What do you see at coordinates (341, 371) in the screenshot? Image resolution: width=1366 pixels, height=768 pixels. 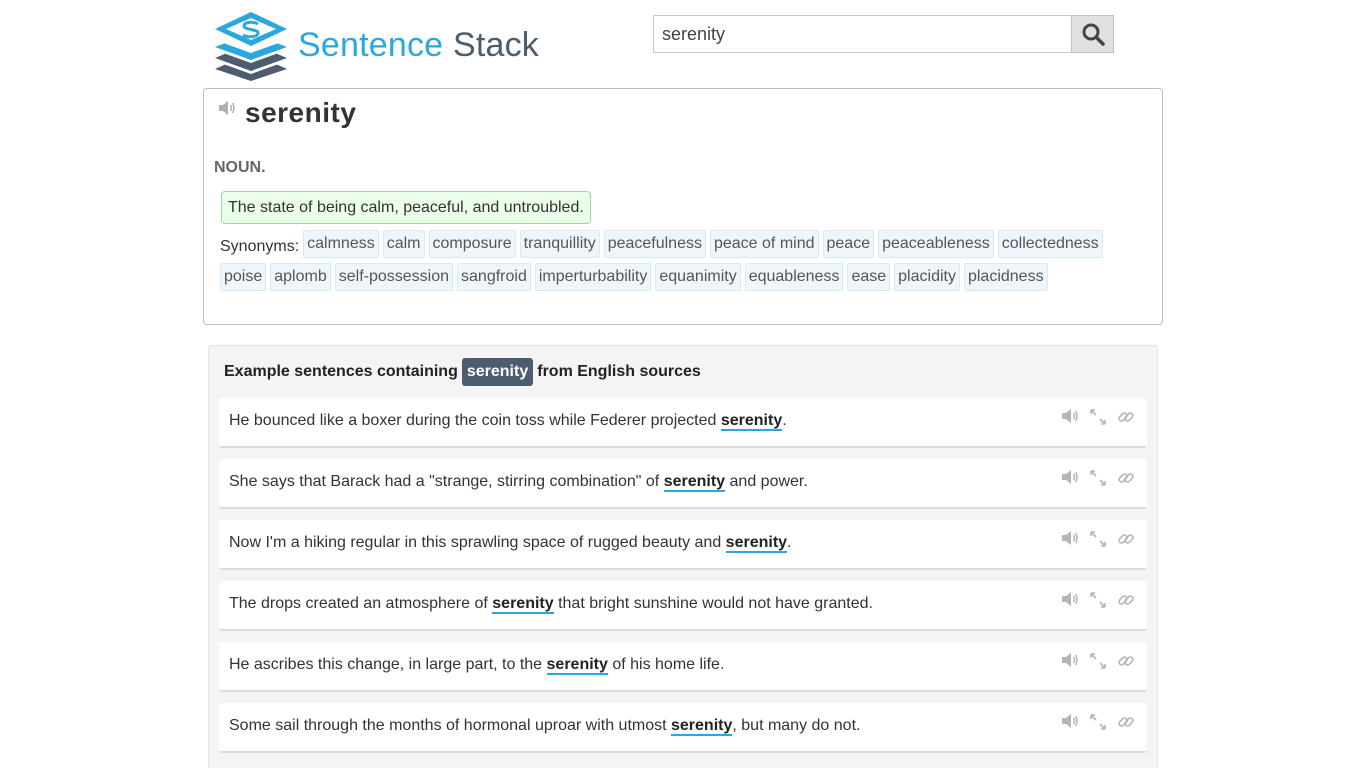 I see `examples-heading-before: Example sentences containing` at bounding box center [341, 371].